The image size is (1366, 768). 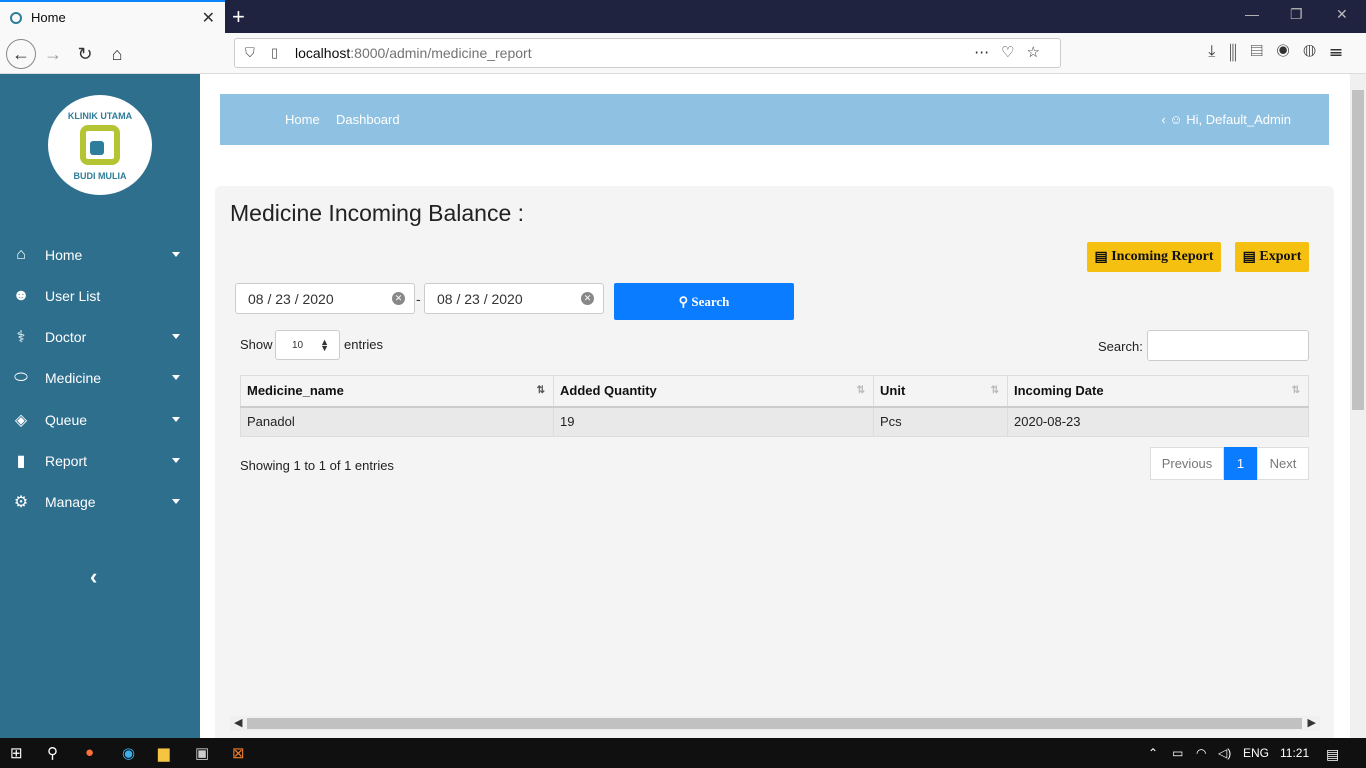 I want to click on page-info-icon: ▯, so click(x=277, y=53).